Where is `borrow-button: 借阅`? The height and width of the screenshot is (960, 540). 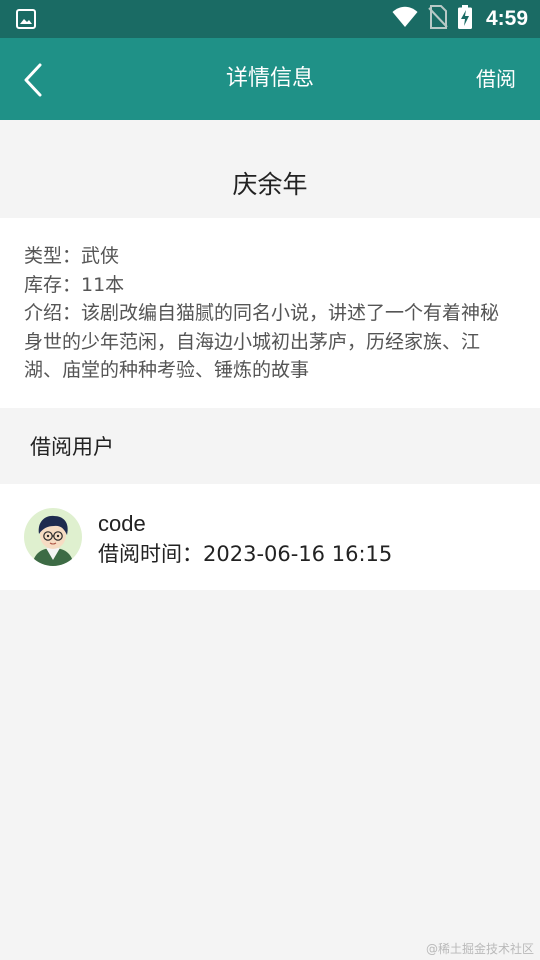
borrow-button: 借阅 is located at coordinates (496, 79).